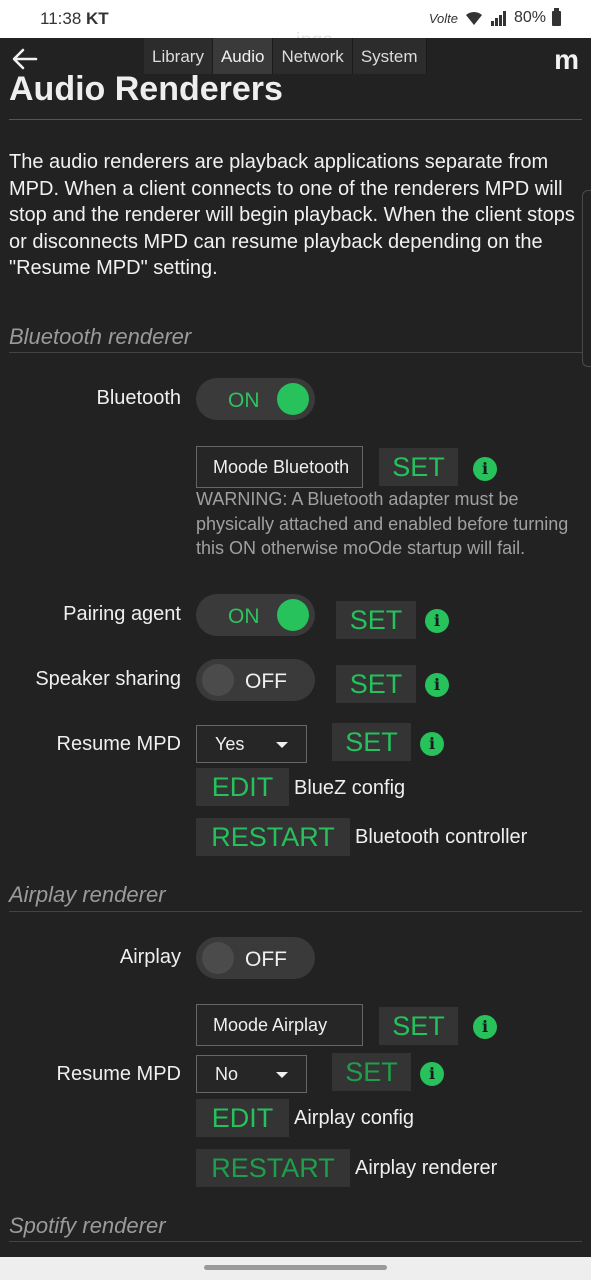 This screenshot has height=1280, width=591. I want to click on airplay-resume-mpd-select: No, so click(251, 1074).